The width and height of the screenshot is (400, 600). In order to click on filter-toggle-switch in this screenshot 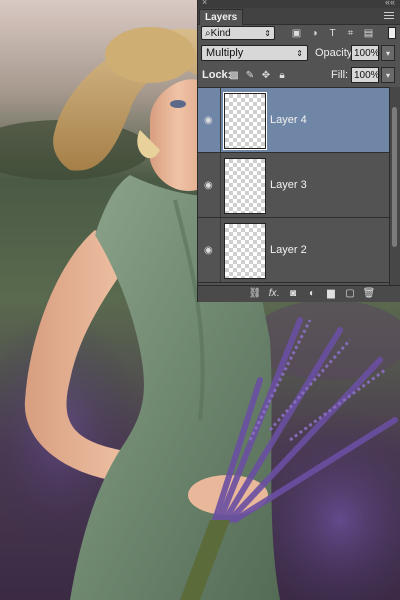, I will do `click(392, 33)`.